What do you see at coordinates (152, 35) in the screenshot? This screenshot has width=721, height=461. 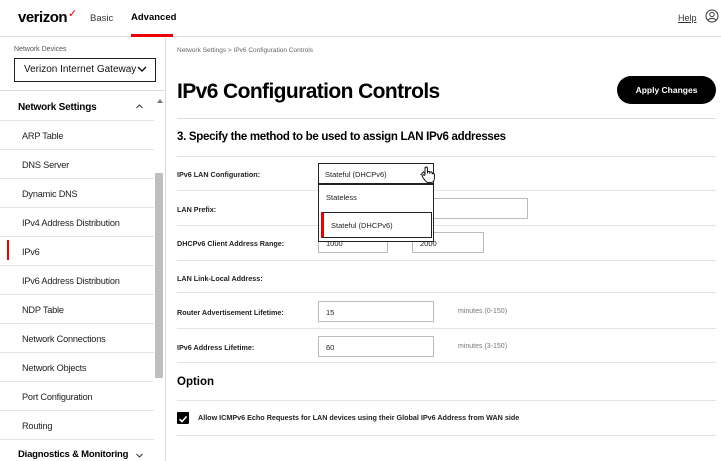 I see `active-nav-indicator` at bounding box center [152, 35].